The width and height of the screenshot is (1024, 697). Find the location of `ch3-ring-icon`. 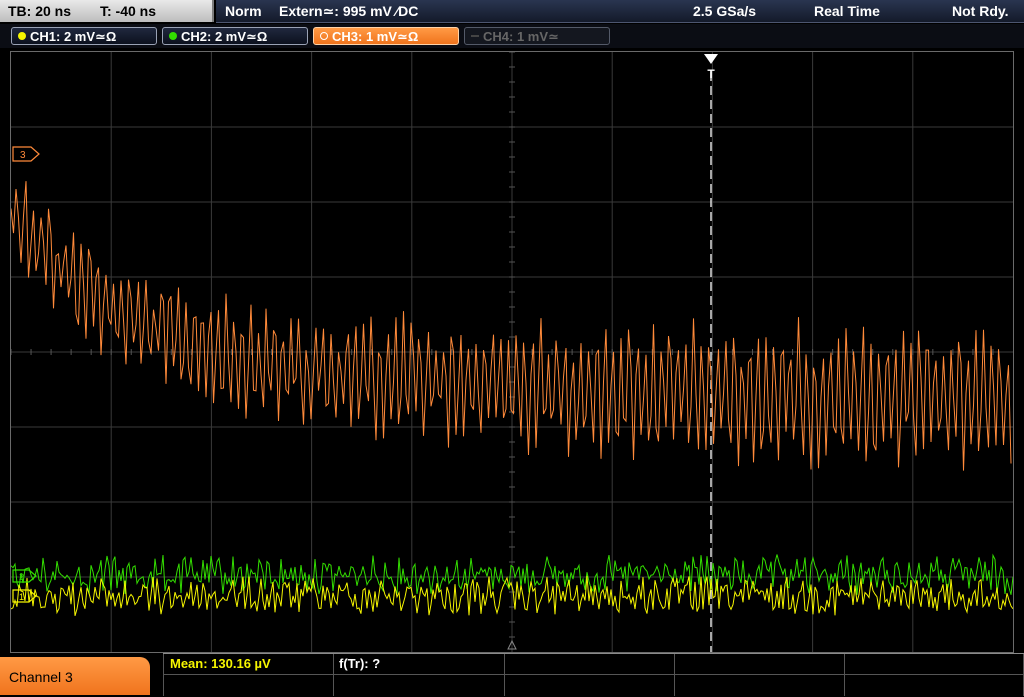

ch3-ring-icon is located at coordinates (324, 36).